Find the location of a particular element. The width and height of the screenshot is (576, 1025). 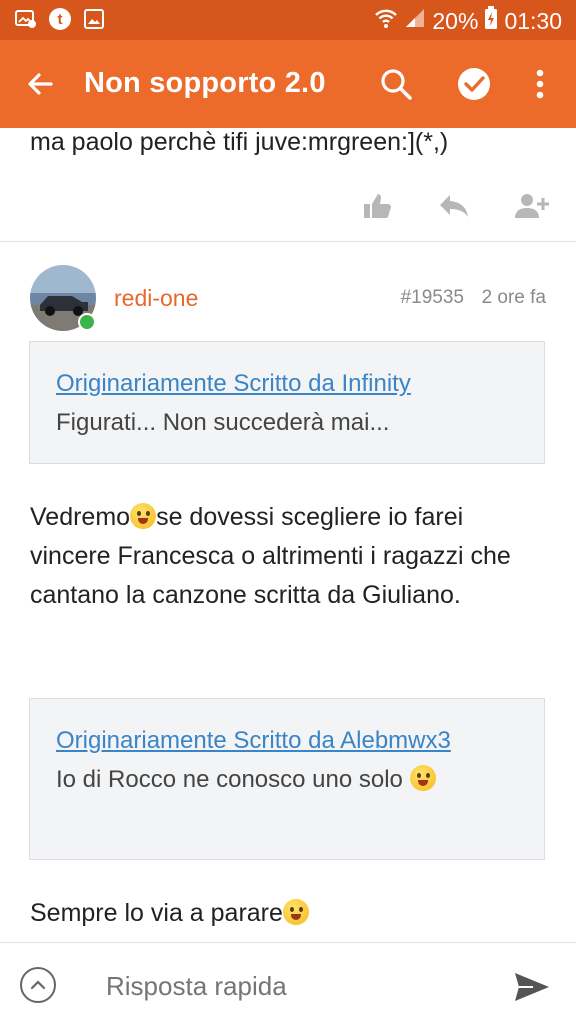

more-vert-icon is located at coordinates (540, 84).